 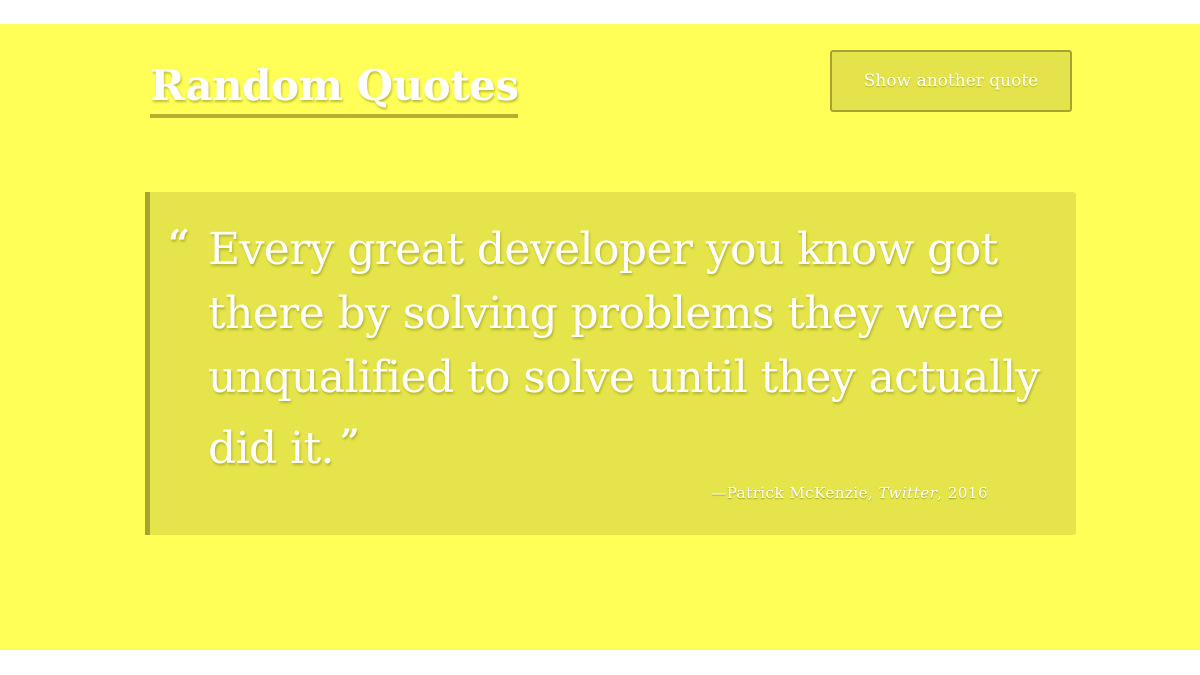 What do you see at coordinates (908, 493) in the screenshot?
I see `quote-source: Twitter` at bounding box center [908, 493].